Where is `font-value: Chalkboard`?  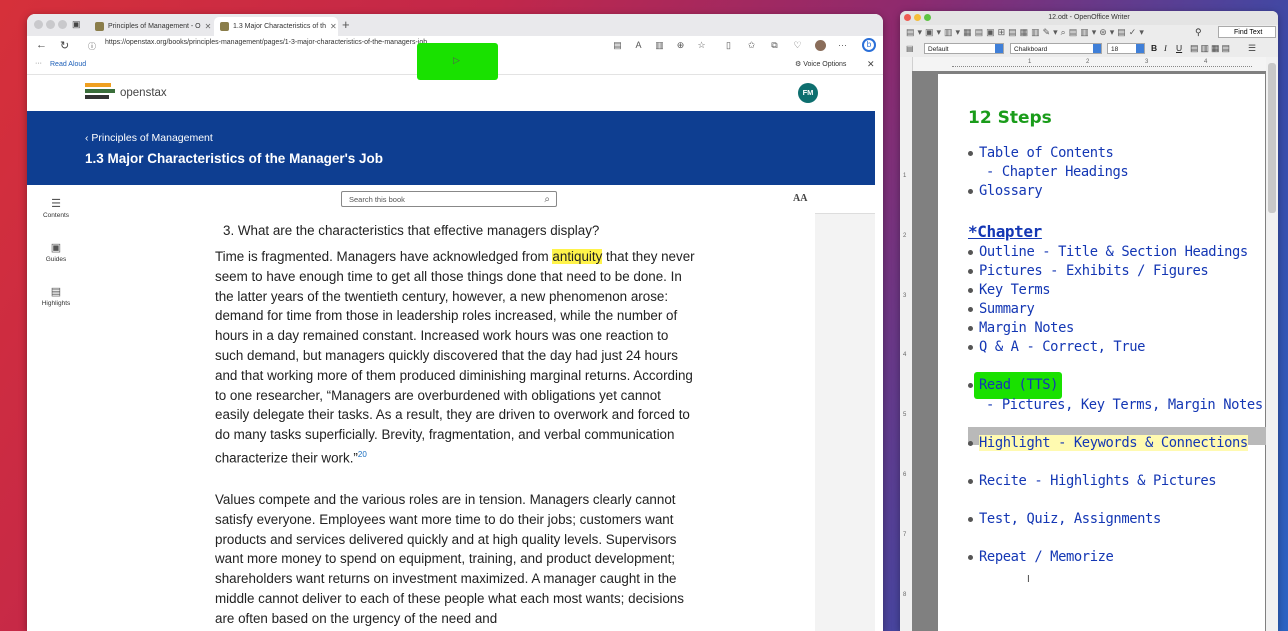 font-value: Chalkboard is located at coordinates (1031, 49).